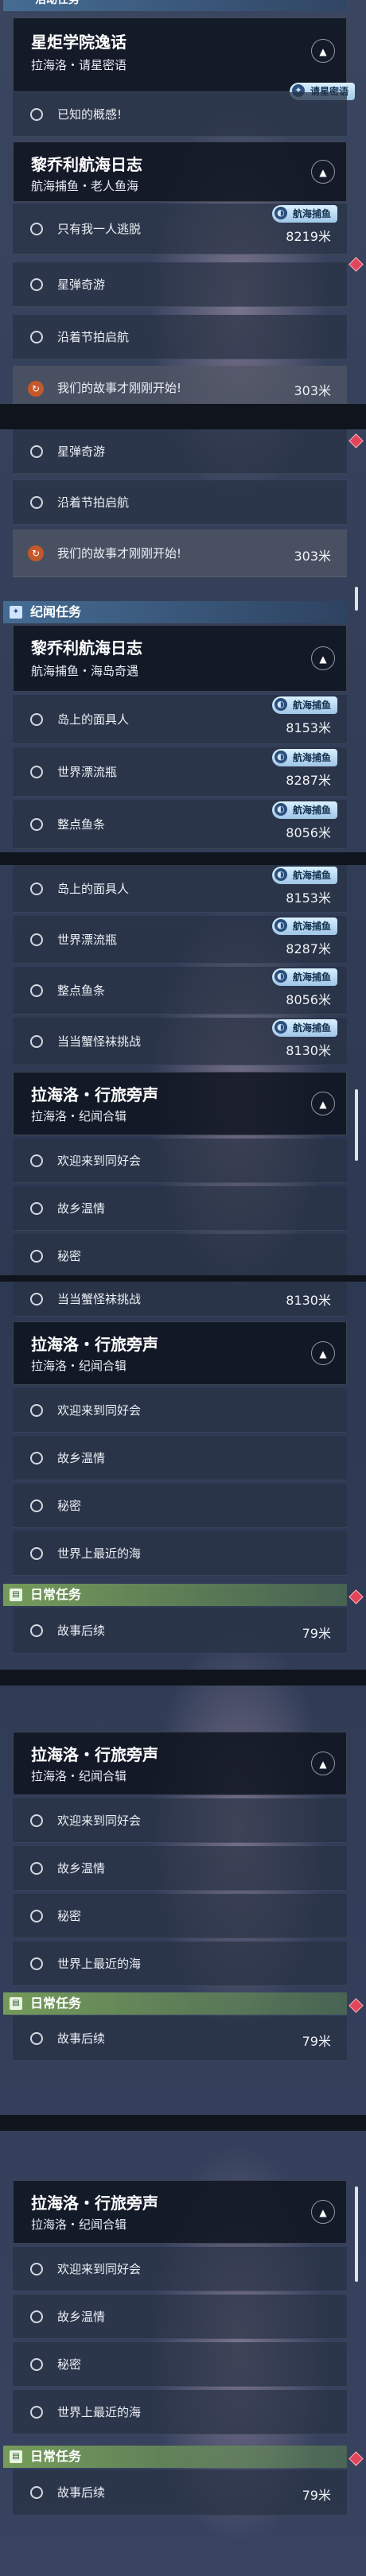 The width and height of the screenshot is (366, 2576). I want to click on screenshot-divider, so click(183, 2123).